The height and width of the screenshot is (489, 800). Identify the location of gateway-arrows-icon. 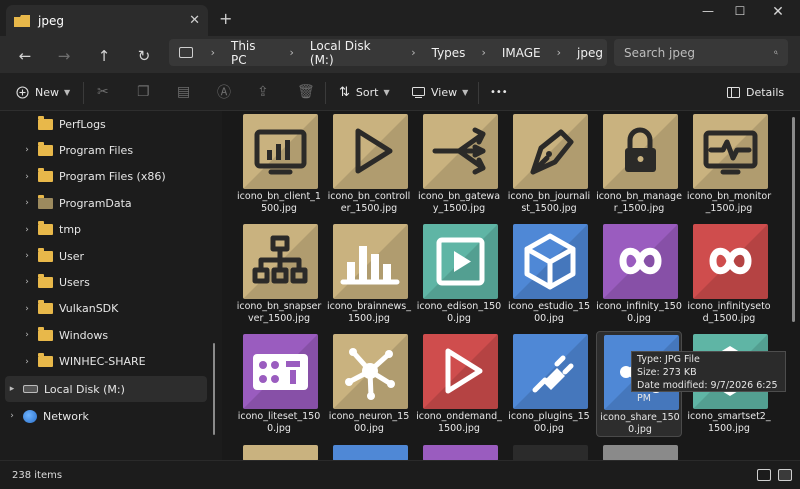
(460, 151).